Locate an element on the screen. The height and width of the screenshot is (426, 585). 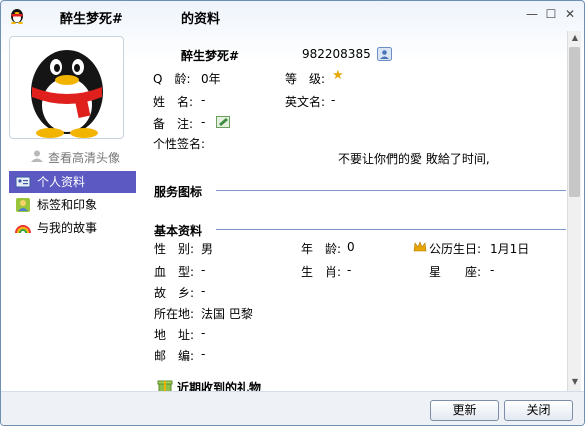
content-scrollbar: ▲ ▼ is located at coordinates (574, 211).